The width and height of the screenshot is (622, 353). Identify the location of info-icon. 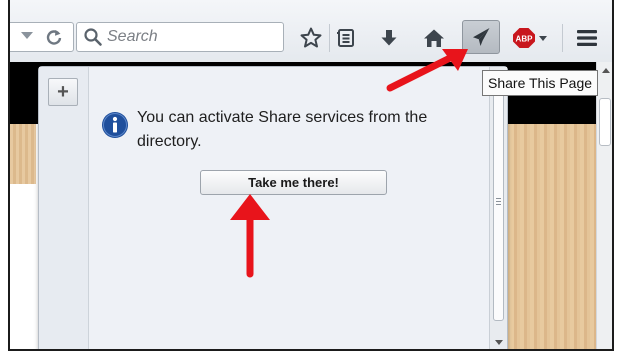
(115, 125).